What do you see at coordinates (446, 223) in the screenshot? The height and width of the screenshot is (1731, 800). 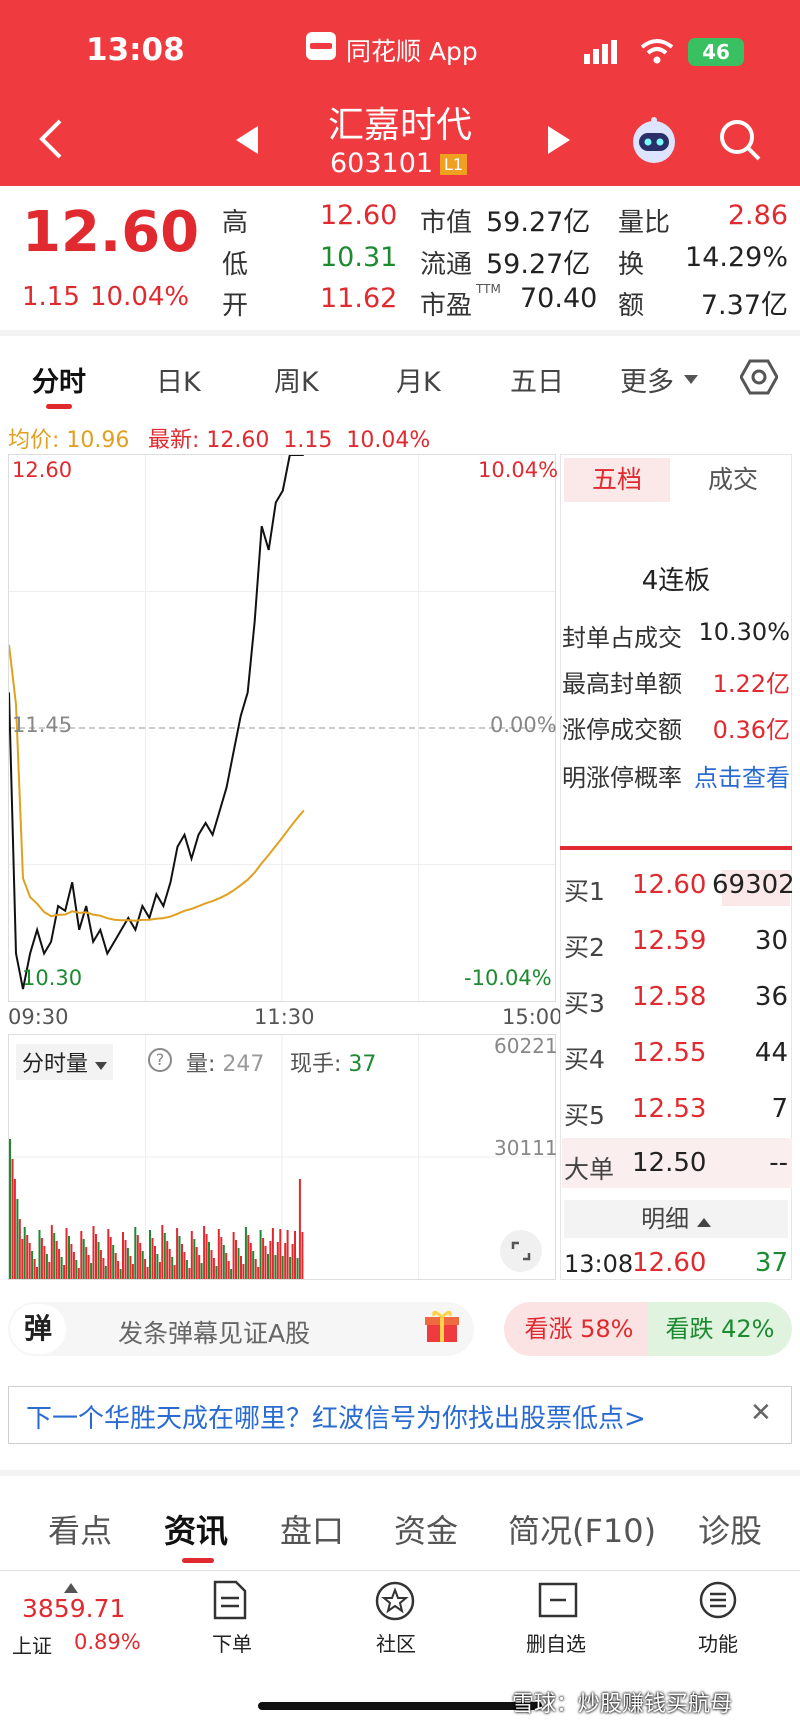 I see `mcap-label: 市值` at bounding box center [446, 223].